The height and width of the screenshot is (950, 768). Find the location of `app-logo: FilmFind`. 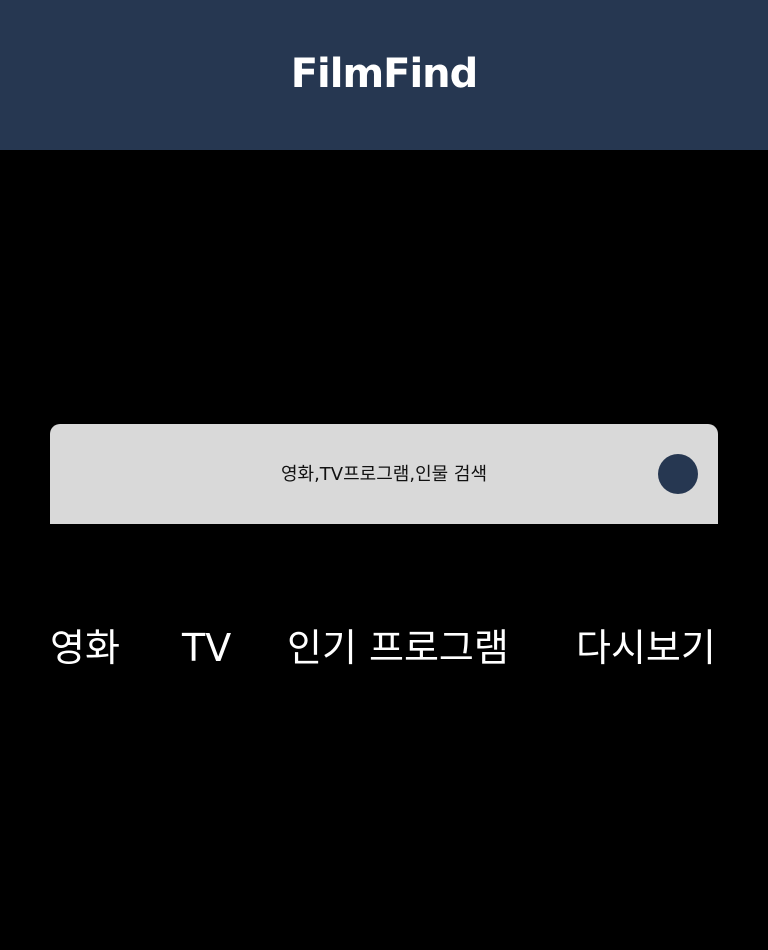

app-logo: FilmFind is located at coordinates (385, 74).